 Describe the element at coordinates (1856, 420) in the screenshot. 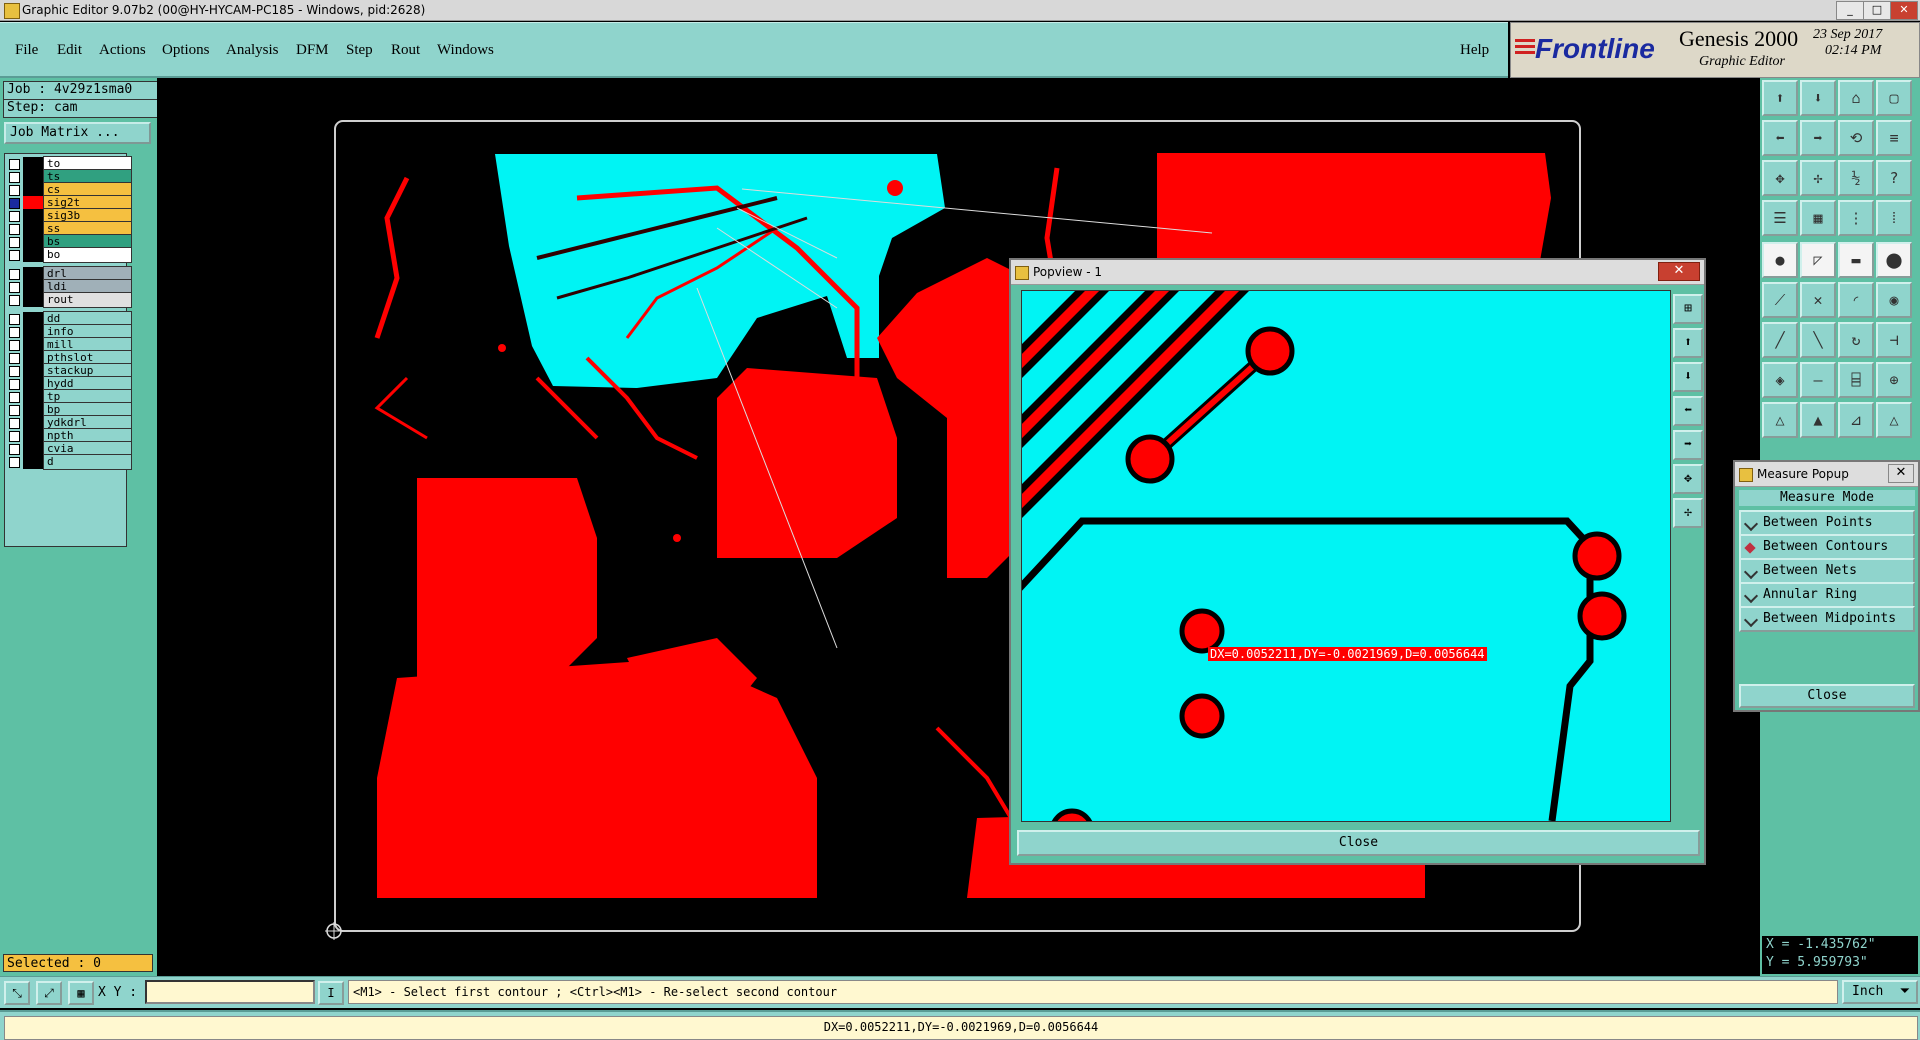

I see `measure-icon: ⊿` at that location.